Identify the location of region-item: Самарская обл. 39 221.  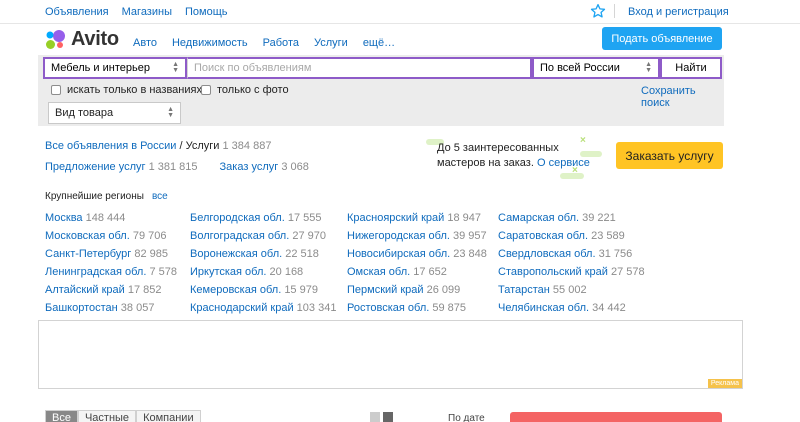
(571, 221).